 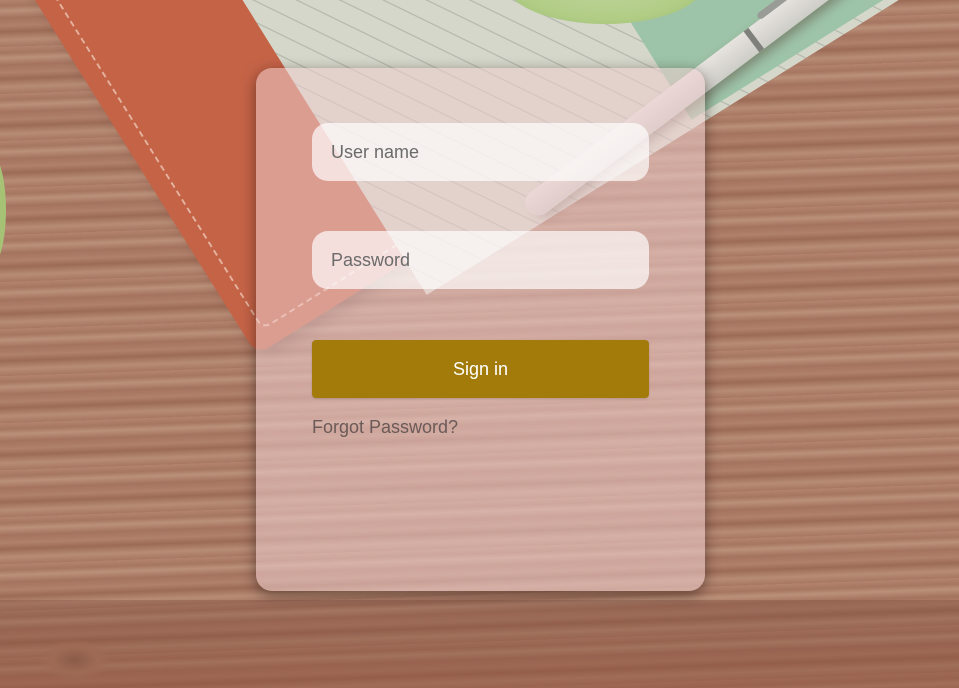 What do you see at coordinates (480, 152) in the screenshot?
I see `username-input` at bounding box center [480, 152].